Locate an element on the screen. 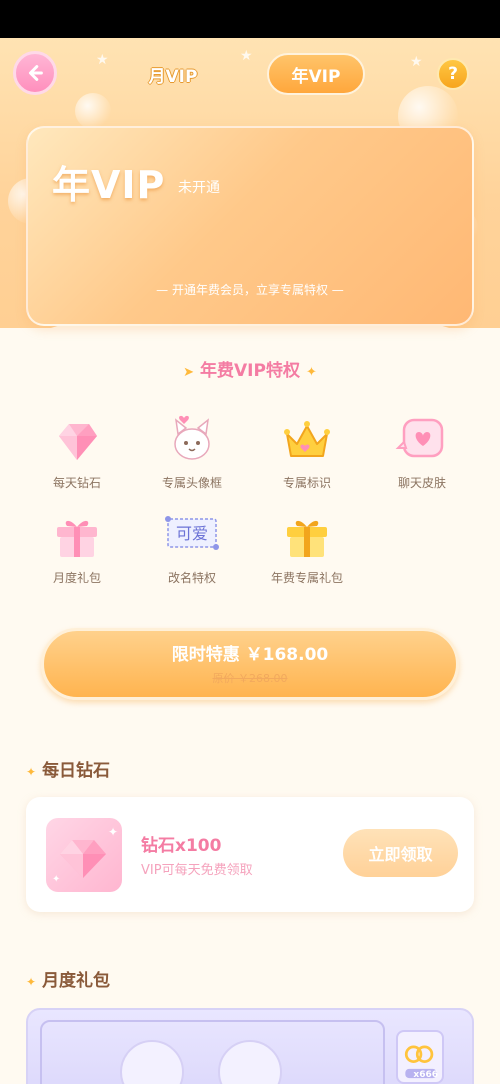 The image size is (500, 1084). section-title-text: 每日钻石 is located at coordinates (76, 771).